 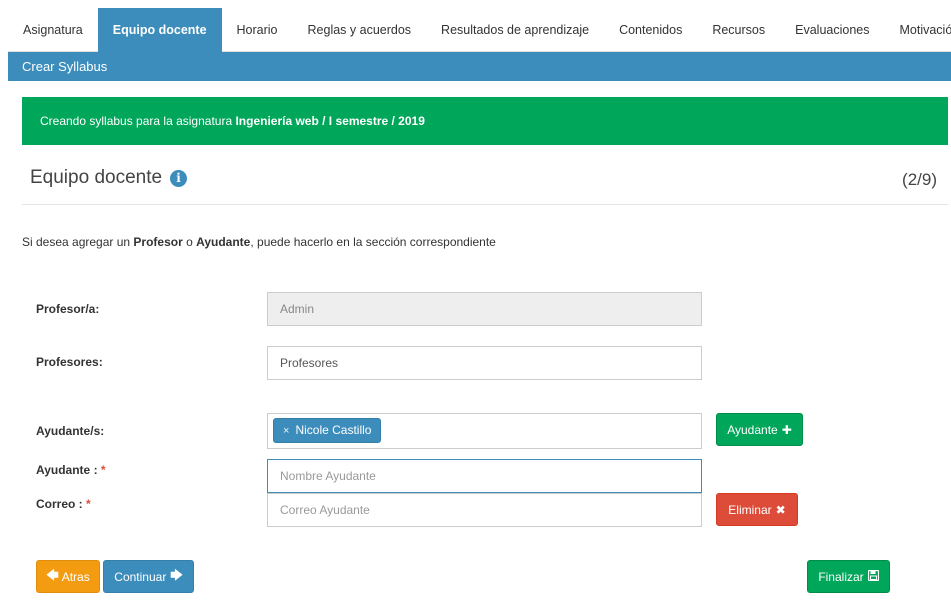 What do you see at coordinates (750, 509) in the screenshot?
I see `delete-label: Eliminar` at bounding box center [750, 509].